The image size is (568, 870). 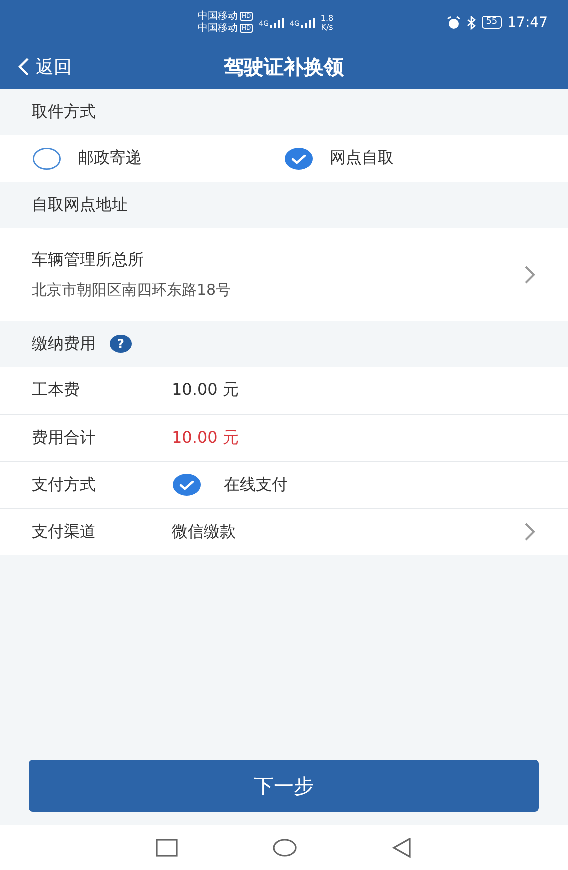 I want to click on radio-option: 邮政寄递, so click(x=158, y=158).